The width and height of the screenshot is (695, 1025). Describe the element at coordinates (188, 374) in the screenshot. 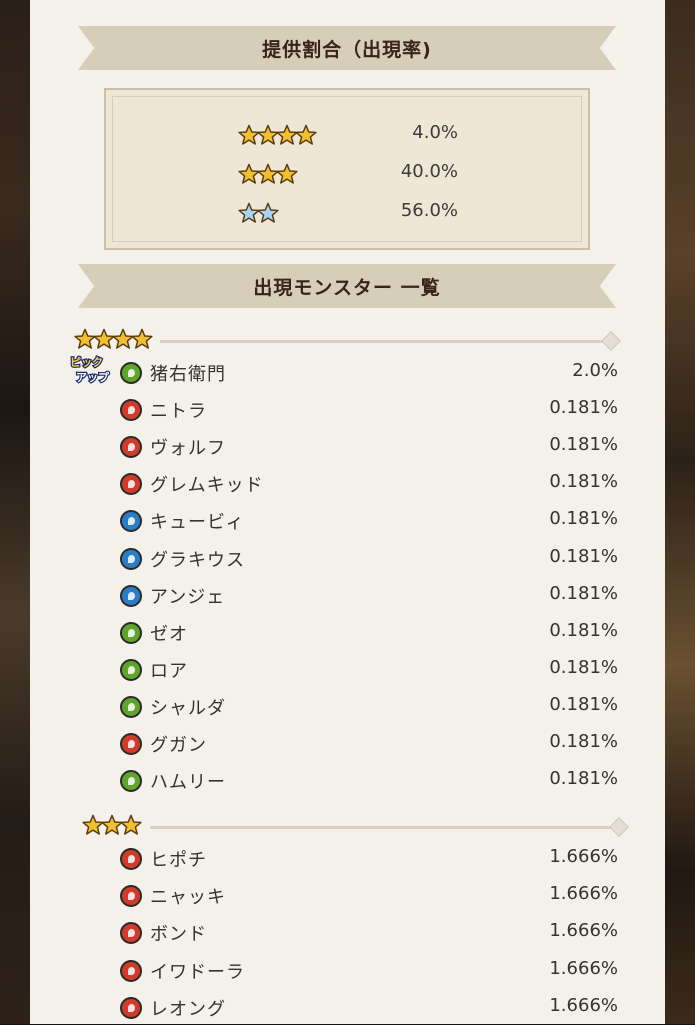

I see `monster-name: 猪右衛門` at that location.